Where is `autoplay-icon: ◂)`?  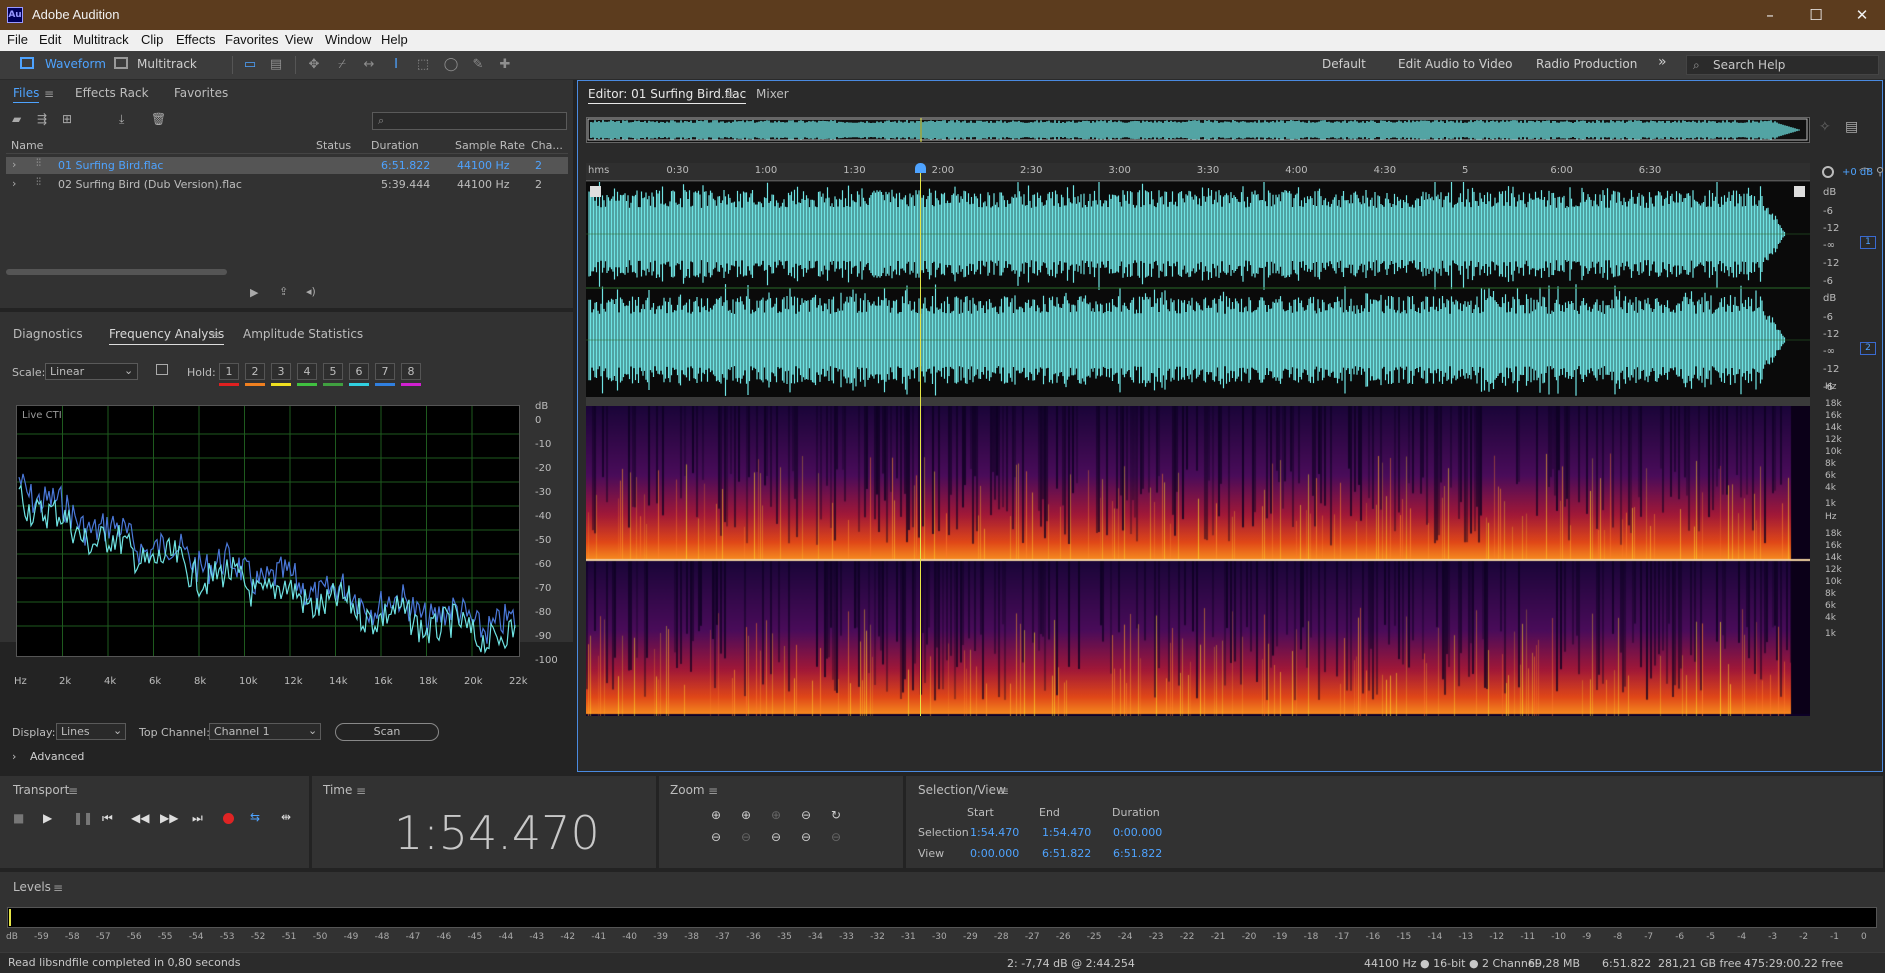
autoplay-icon: ◂) is located at coordinates (311, 291).